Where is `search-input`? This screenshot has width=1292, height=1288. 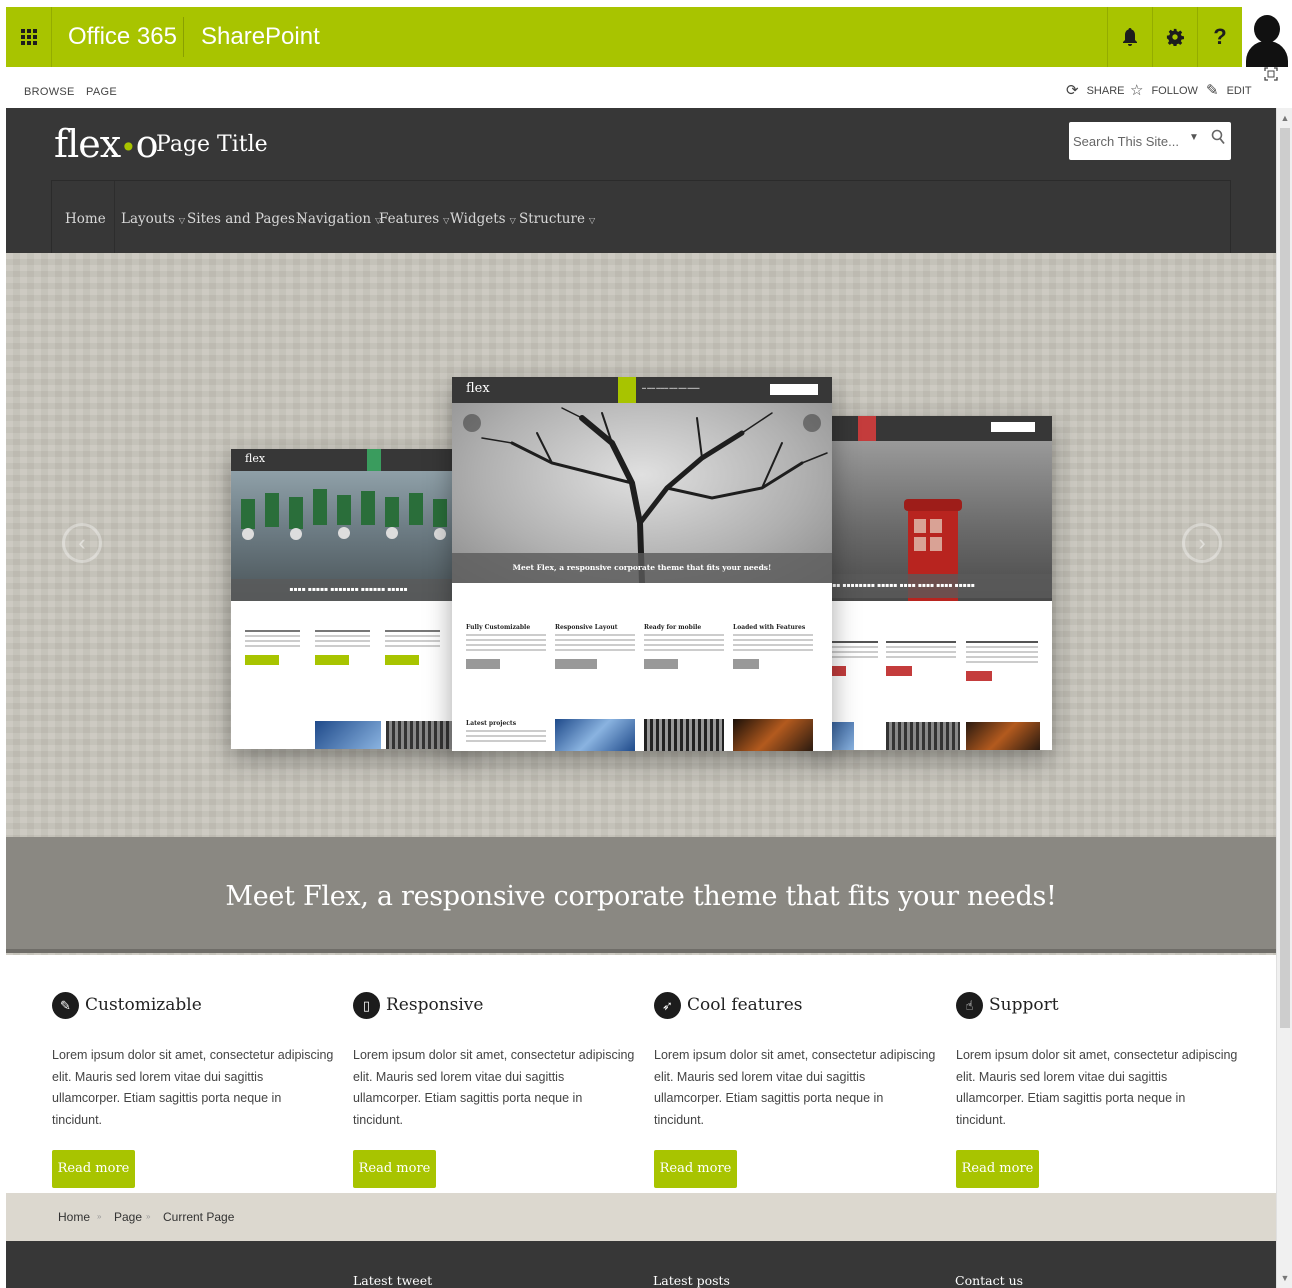
search-input is located at coordinates (1128, 141).